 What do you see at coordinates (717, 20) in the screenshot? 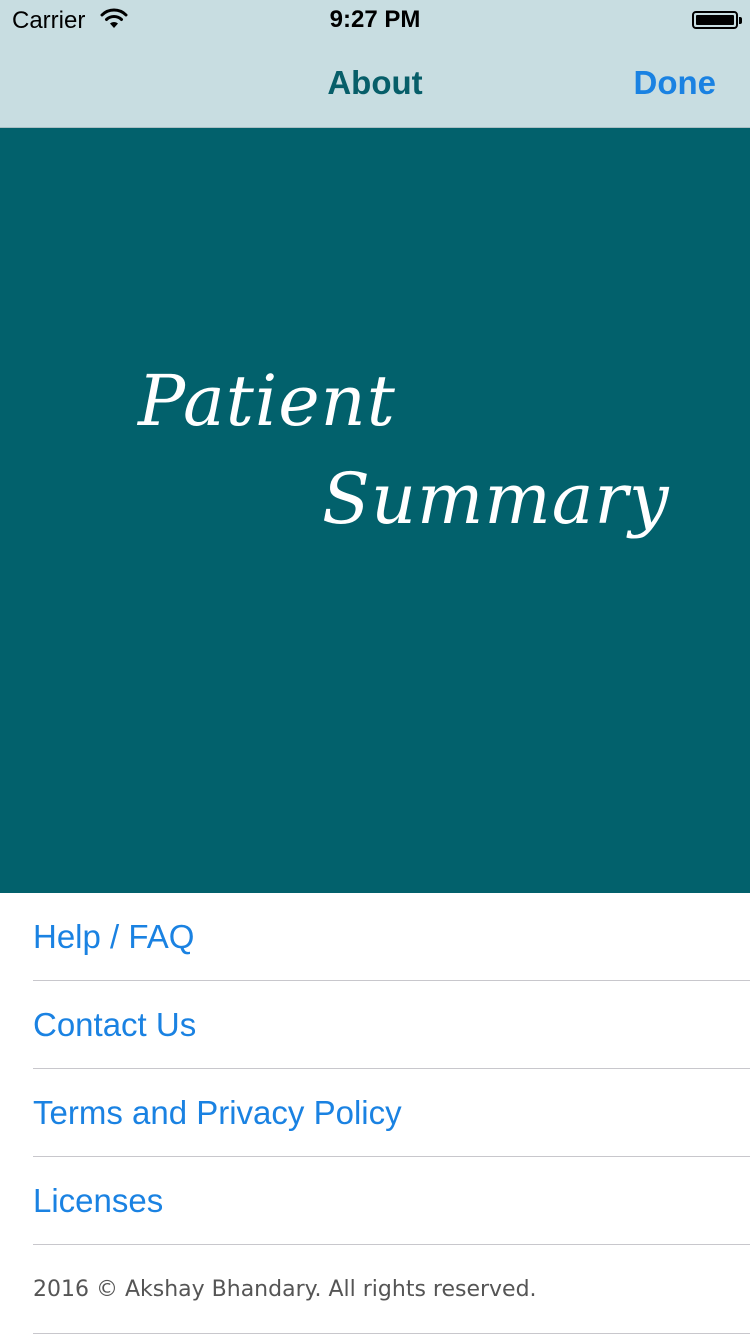
I see `battery-icon` at bounding box center [717, 20].